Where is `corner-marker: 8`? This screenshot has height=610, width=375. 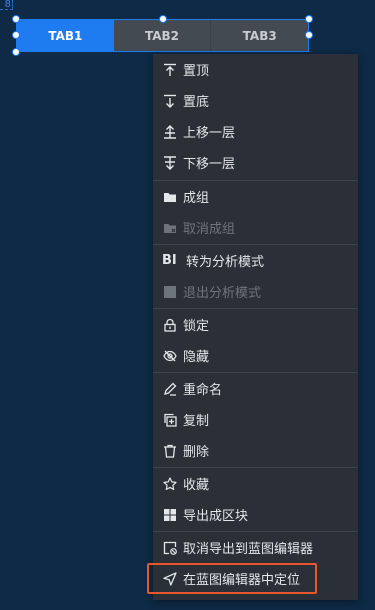
corner-marker: 8 is located at coordinates (6, 5).